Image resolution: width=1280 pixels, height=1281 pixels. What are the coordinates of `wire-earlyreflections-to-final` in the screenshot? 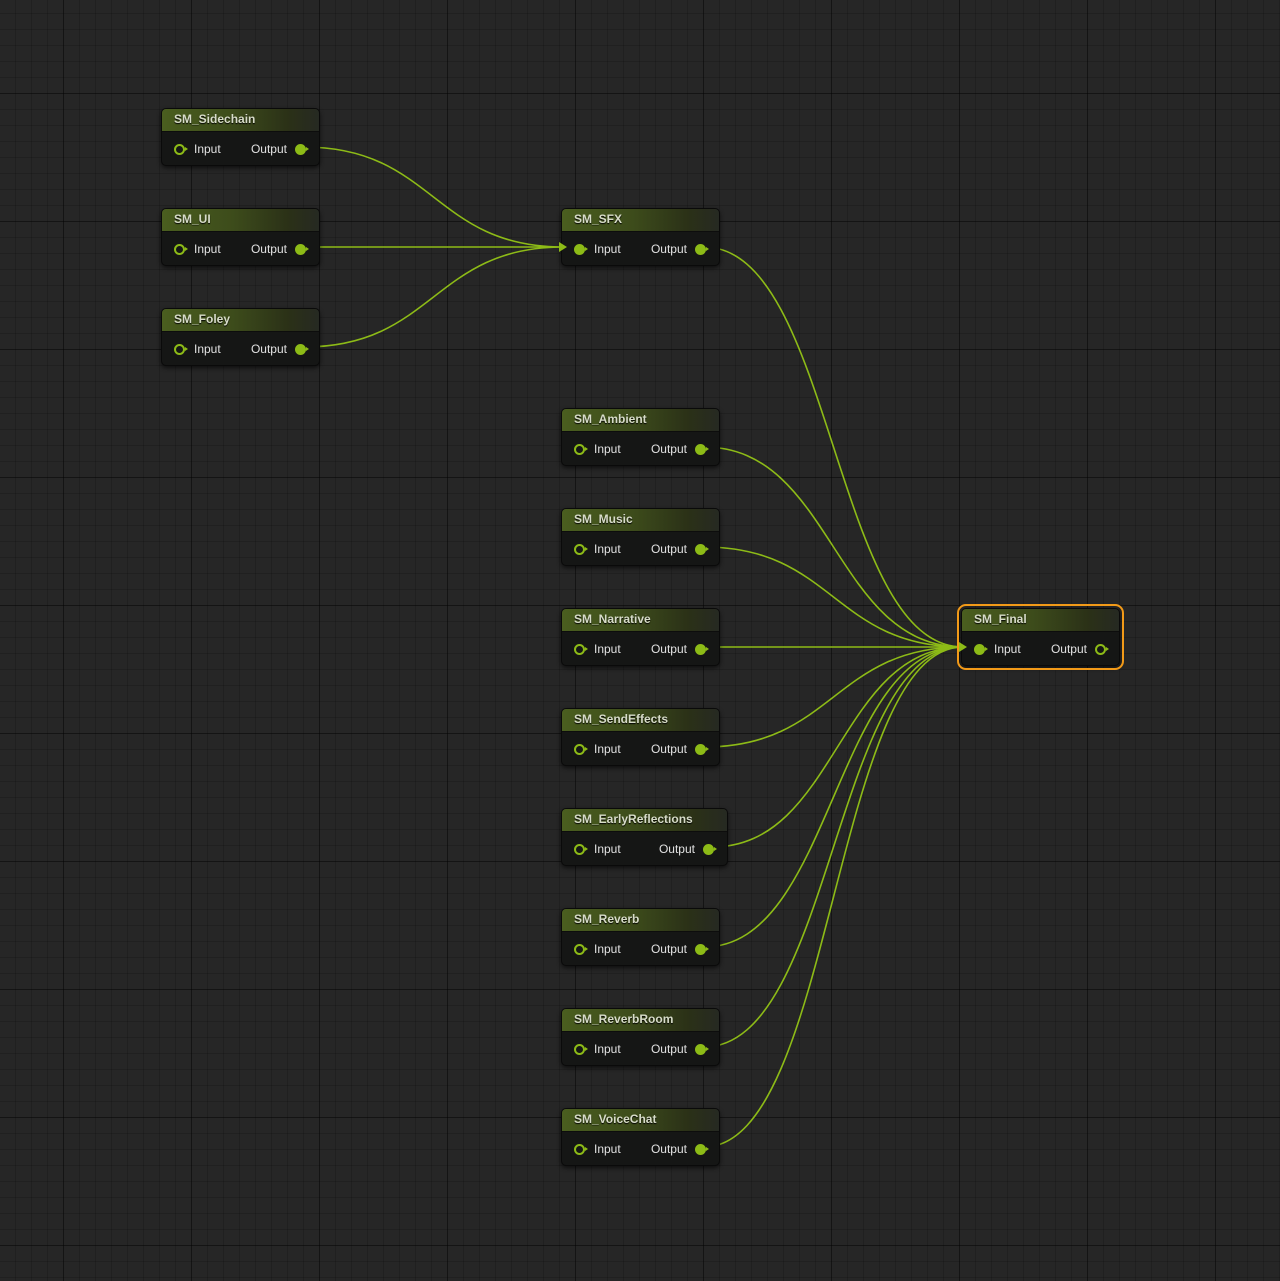 It's located at (837, 747).